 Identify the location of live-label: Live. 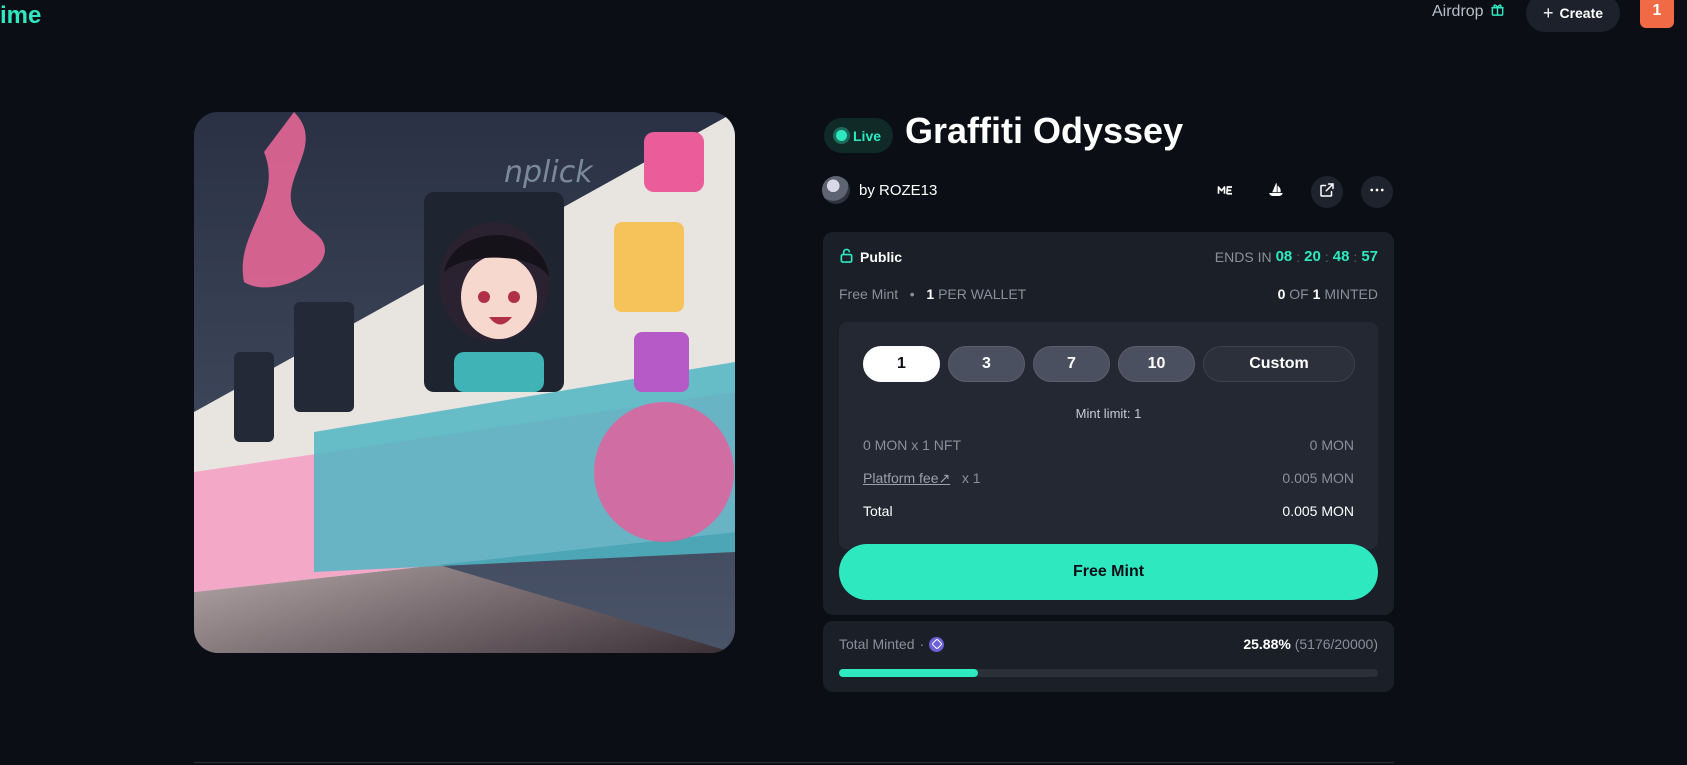
(867, 135).